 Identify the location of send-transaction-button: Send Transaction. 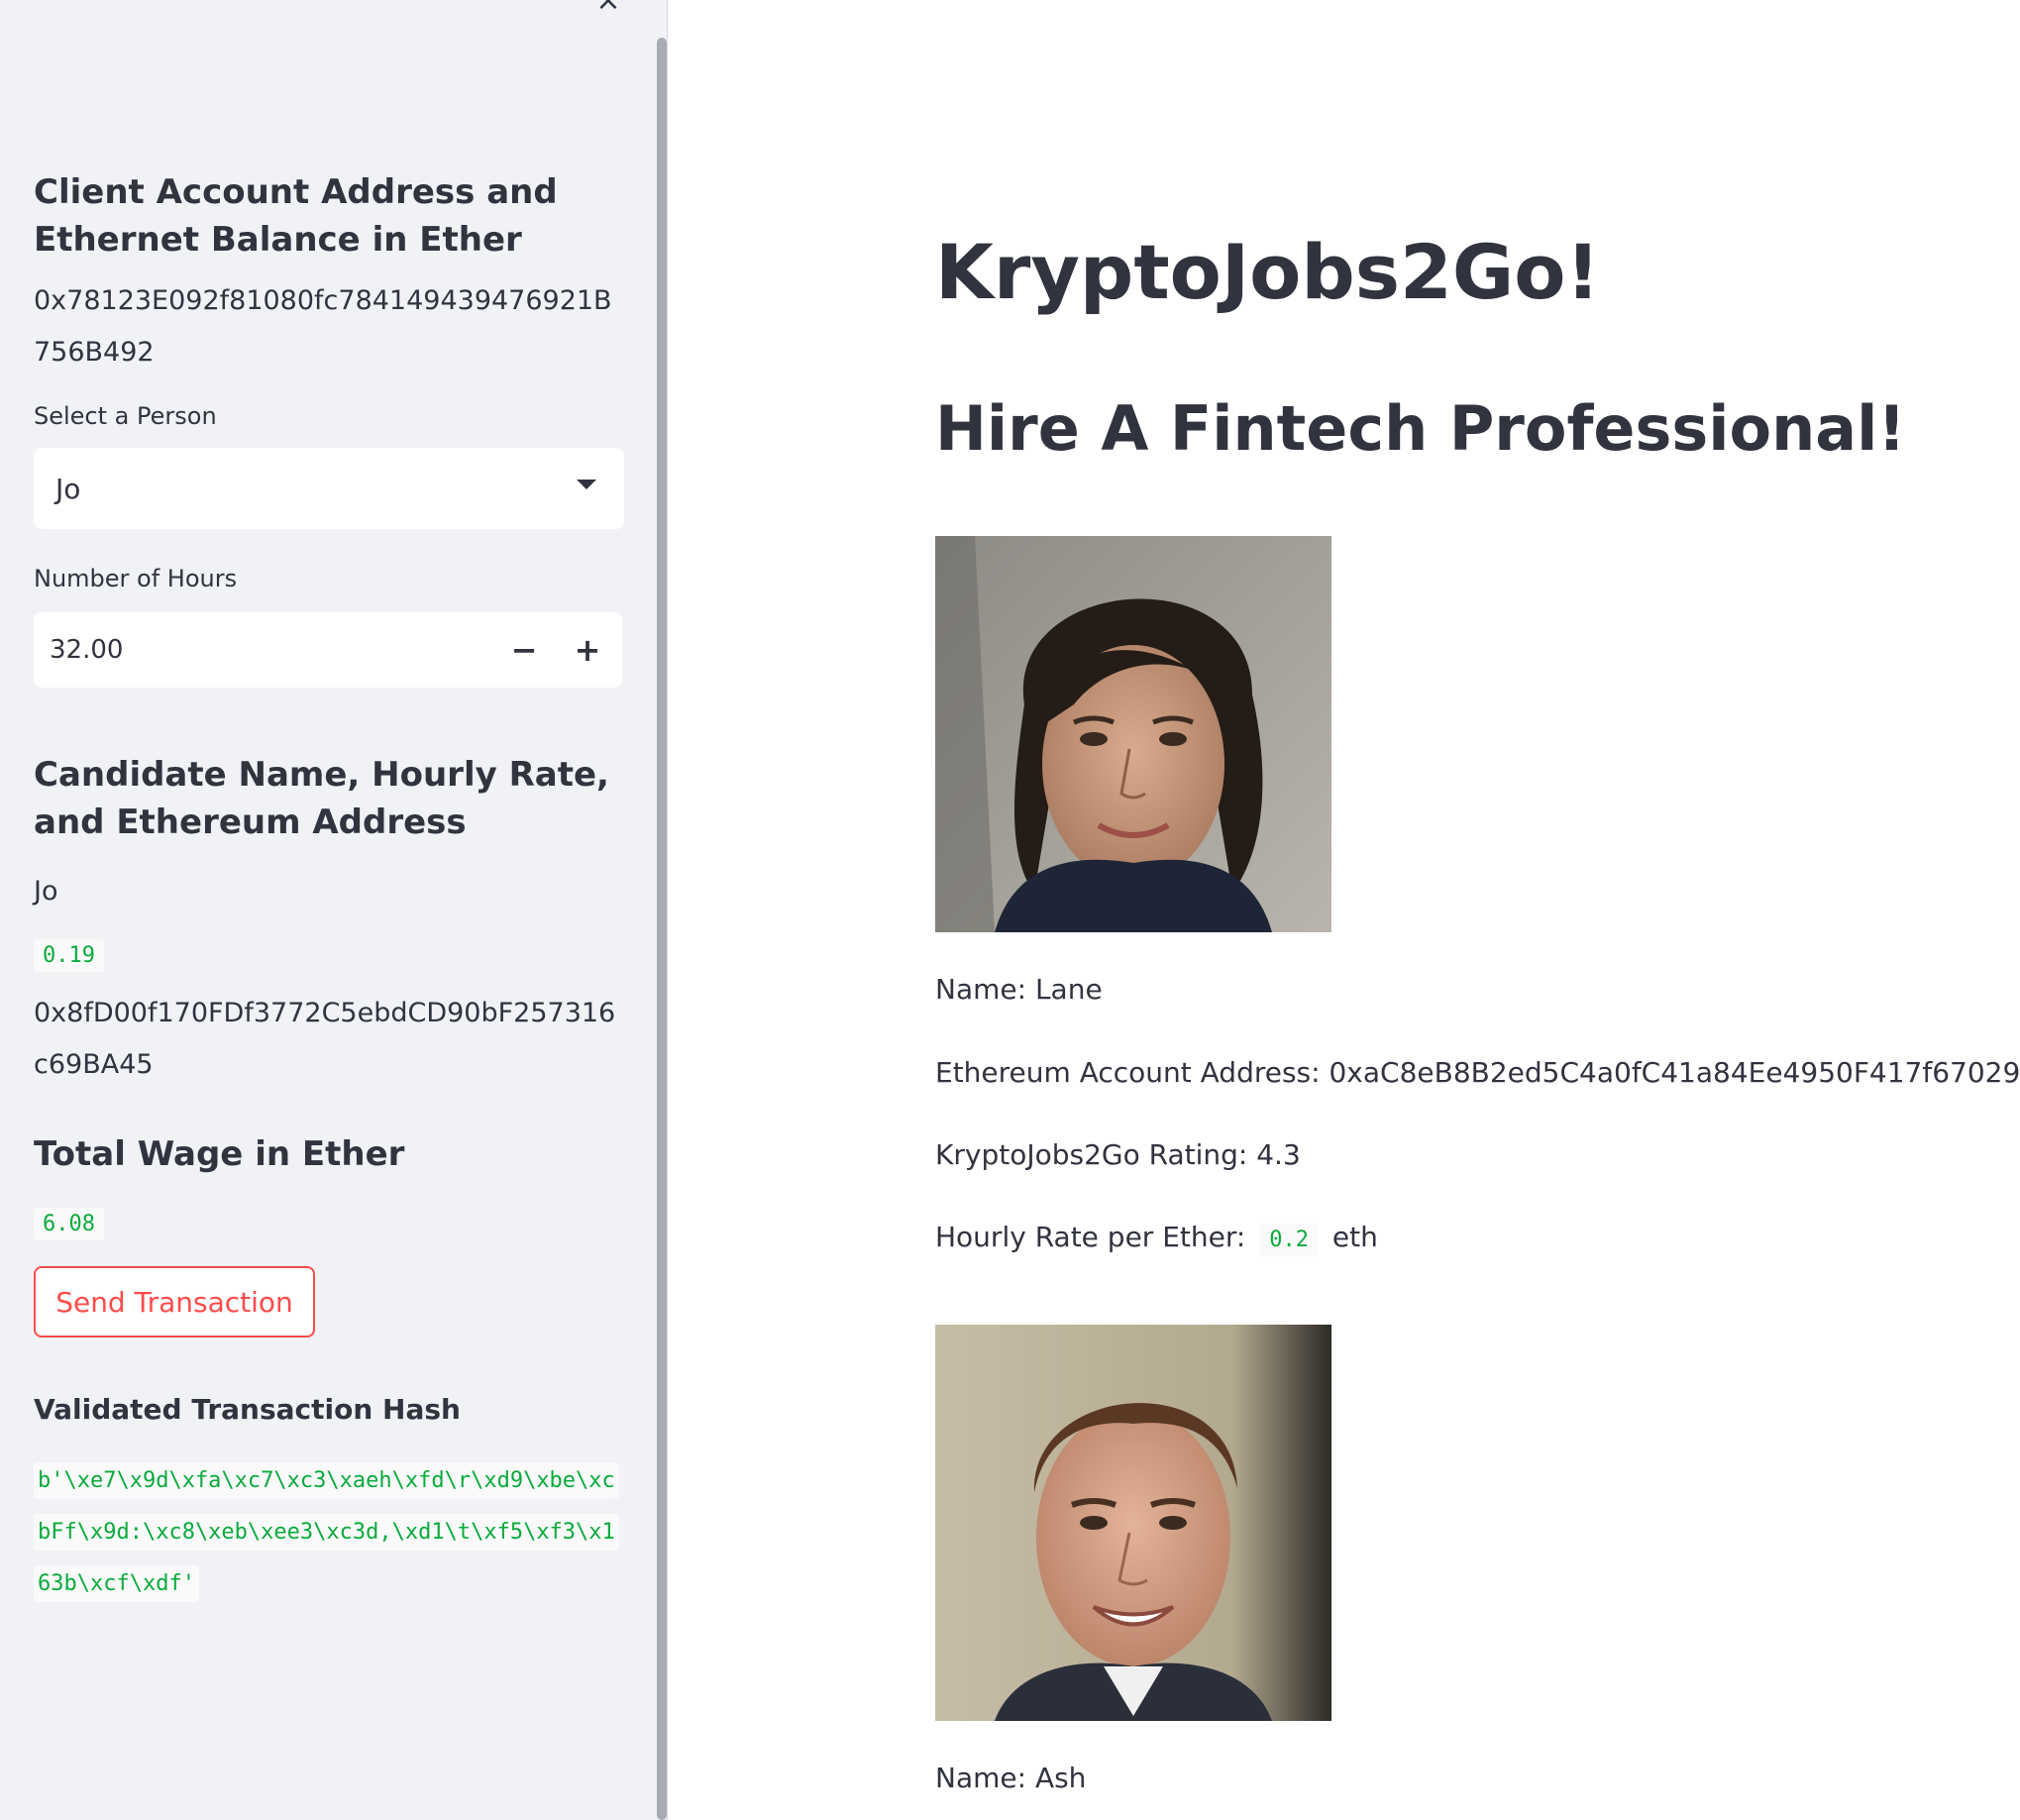
(174, 1302).